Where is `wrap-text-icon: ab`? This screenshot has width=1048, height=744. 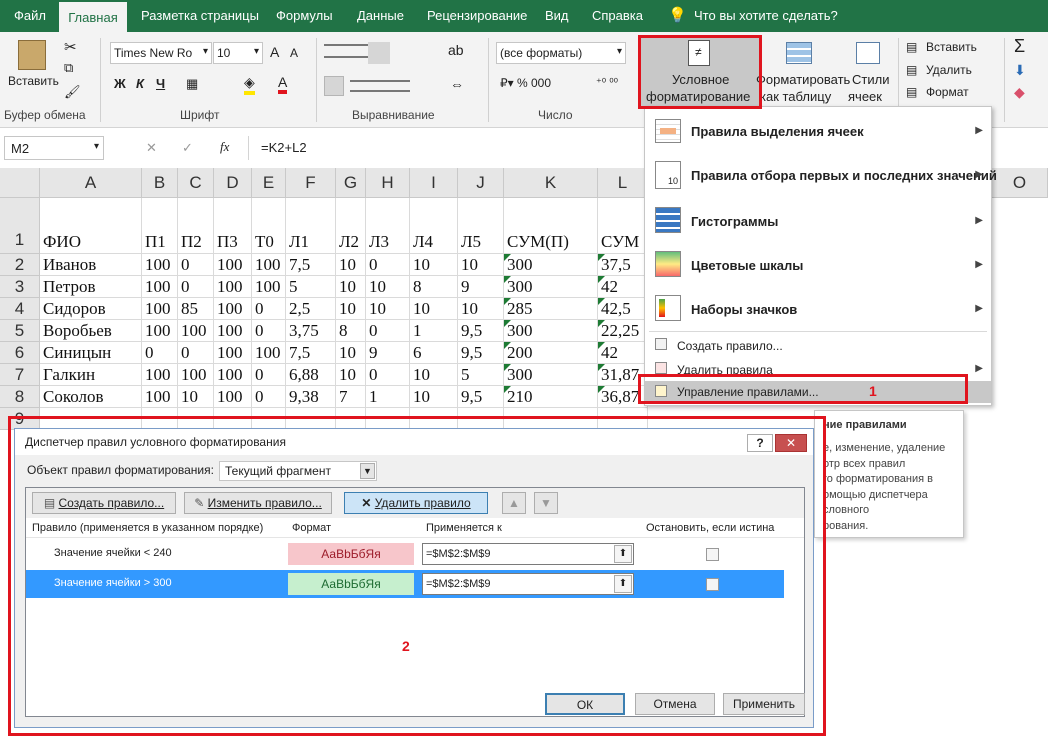 wrap-text-icon: ab is located at coordinates (456, 50).